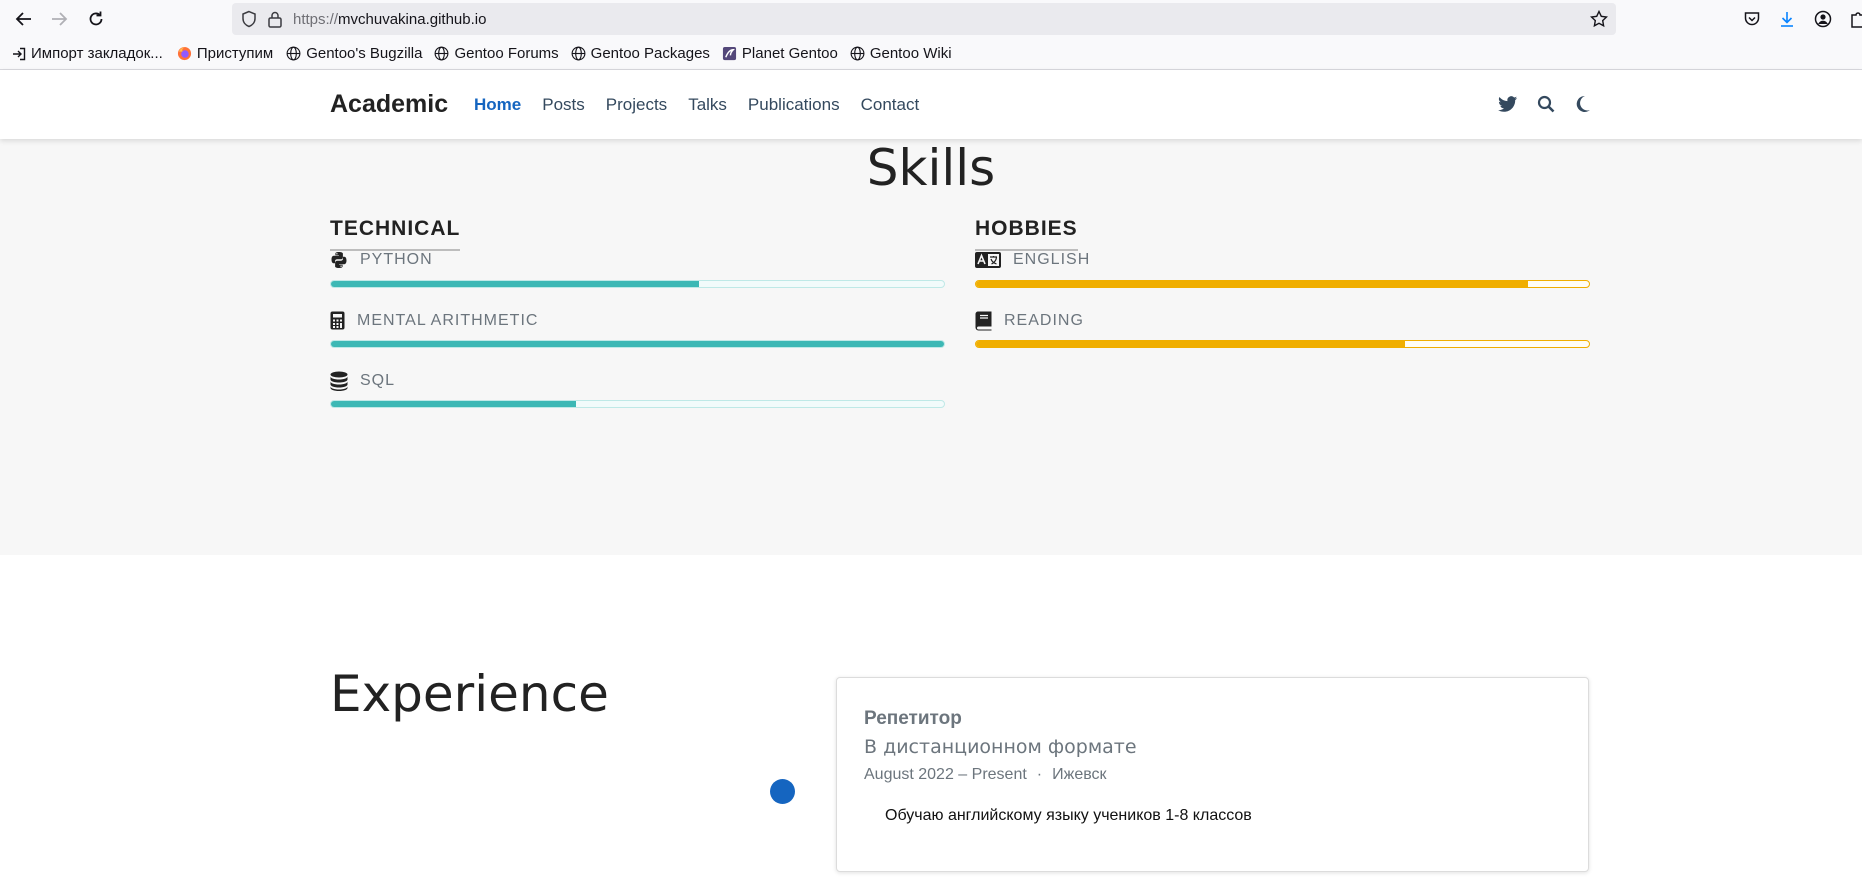  Describe the element at coordinates (448, 320) in the screenshot. I see `skill-label: MENTAL ARITHMETIC` at that location.